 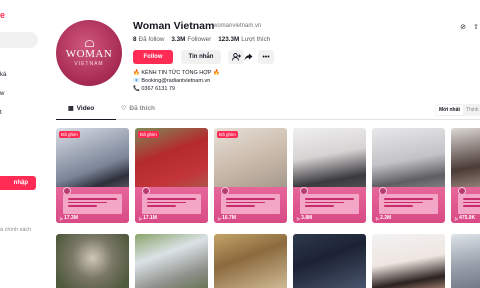 What do you see at coordinates (172, 81) in the screenshot?
I see `bio-line-2: 📧 Booking@radiantvietnam.vn` at bounding box center [172, 81].